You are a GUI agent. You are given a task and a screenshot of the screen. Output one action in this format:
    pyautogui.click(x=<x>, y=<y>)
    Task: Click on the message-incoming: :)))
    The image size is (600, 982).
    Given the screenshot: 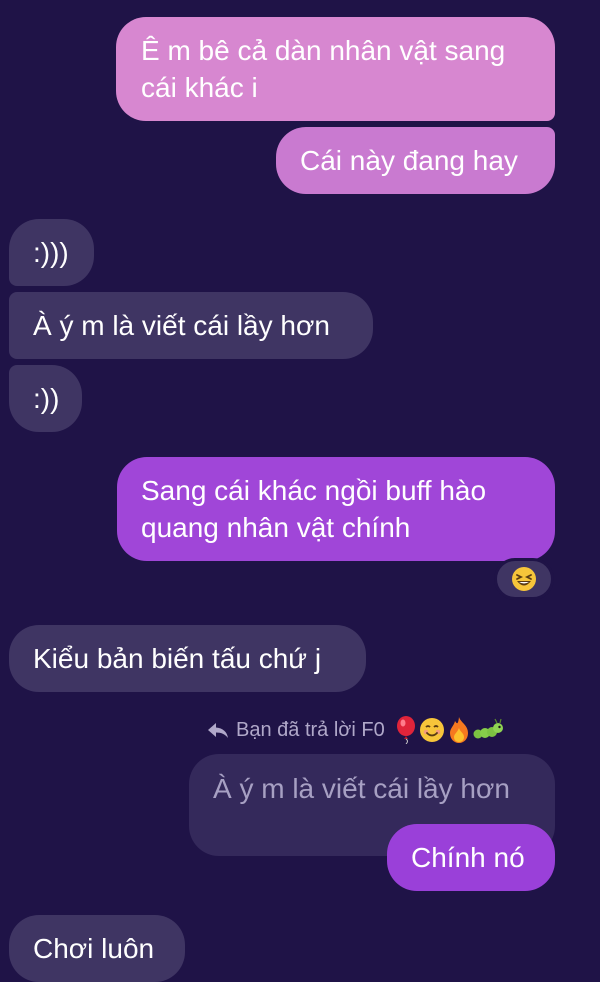 What is the action you would take?
    pyautogui.click(x=51, y=252)
    